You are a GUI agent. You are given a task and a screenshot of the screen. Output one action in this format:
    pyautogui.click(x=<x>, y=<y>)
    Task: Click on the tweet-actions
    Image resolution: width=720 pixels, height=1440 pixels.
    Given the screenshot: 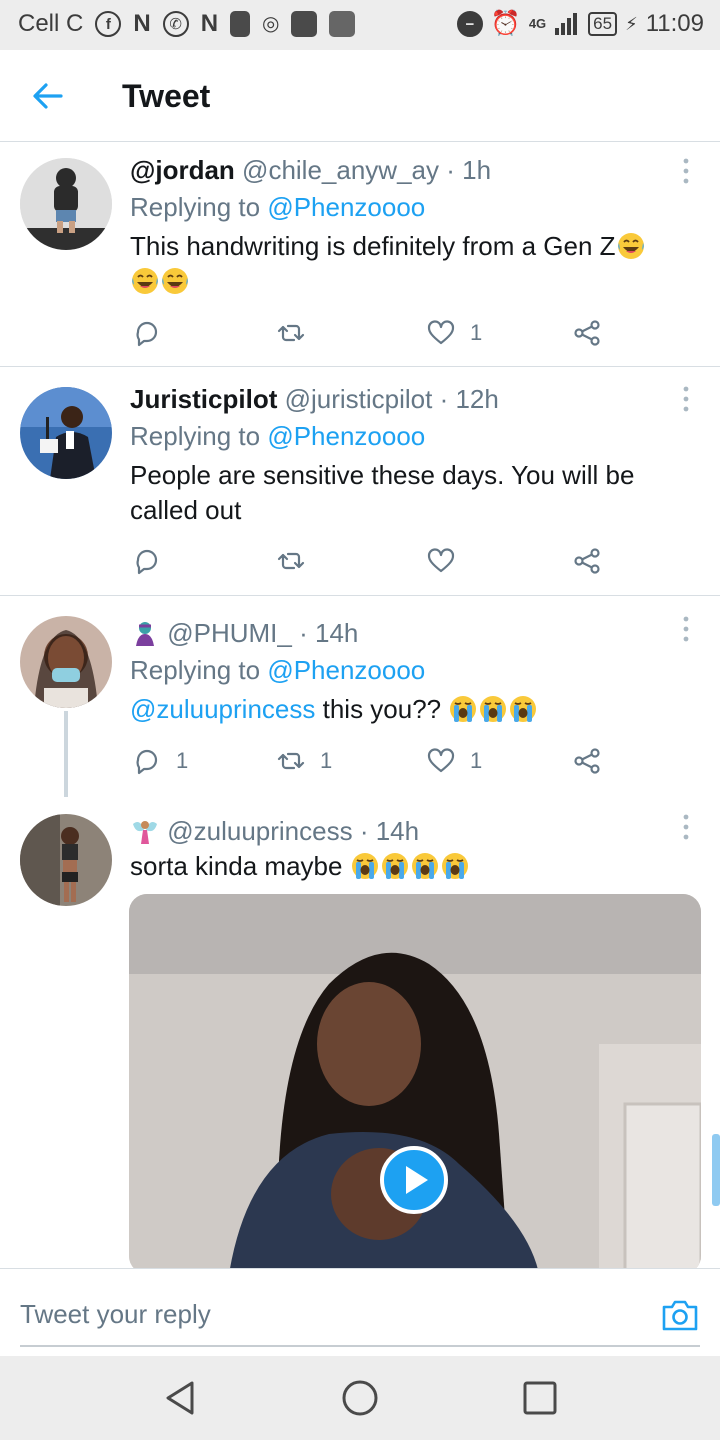 What is the action you would take?
    pyautogui.click(x=375, y=561)
    